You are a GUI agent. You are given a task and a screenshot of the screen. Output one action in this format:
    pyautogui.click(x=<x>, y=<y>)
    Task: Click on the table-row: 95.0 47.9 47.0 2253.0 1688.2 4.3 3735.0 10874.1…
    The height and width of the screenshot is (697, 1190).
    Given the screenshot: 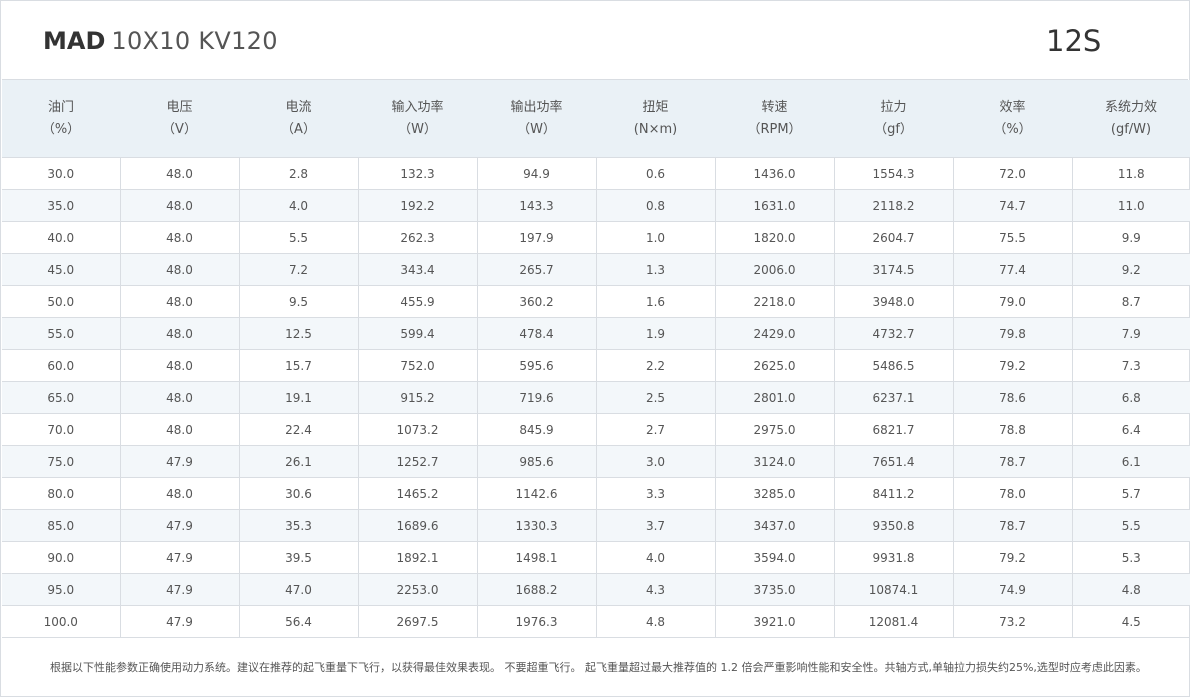 What is the action you would take?
    pyautogui.click(x=596, y=589)
    